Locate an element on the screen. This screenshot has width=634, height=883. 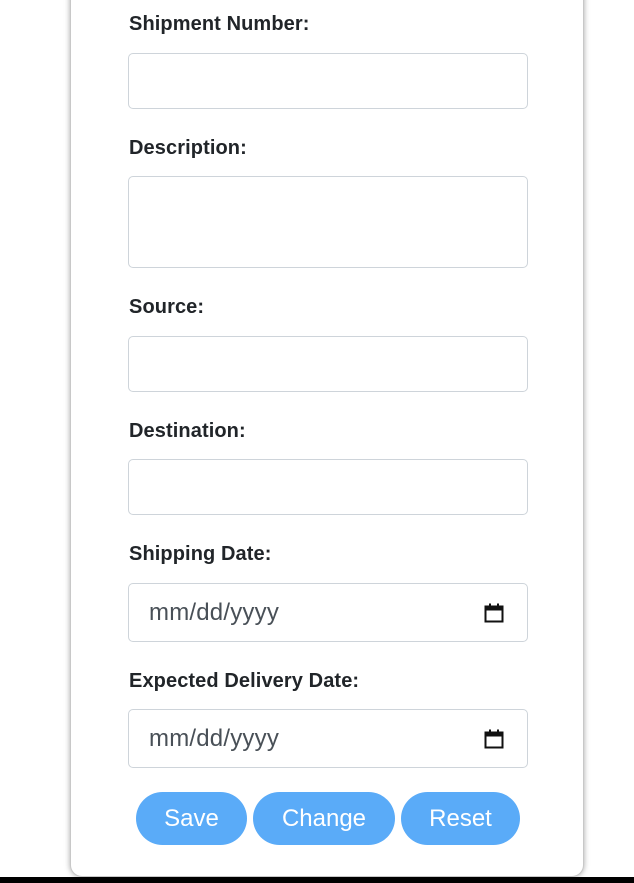
reset-button: Reset is located at coordinates (460, 818).